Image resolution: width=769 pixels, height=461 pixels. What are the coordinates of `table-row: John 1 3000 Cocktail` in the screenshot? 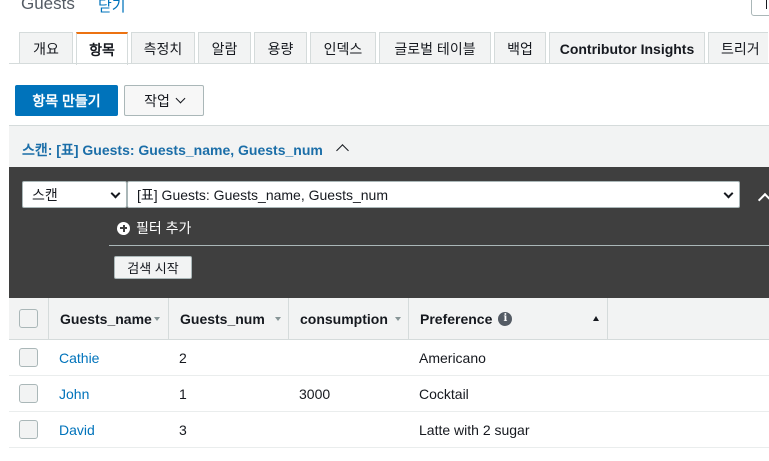 It's located at (389, 394).